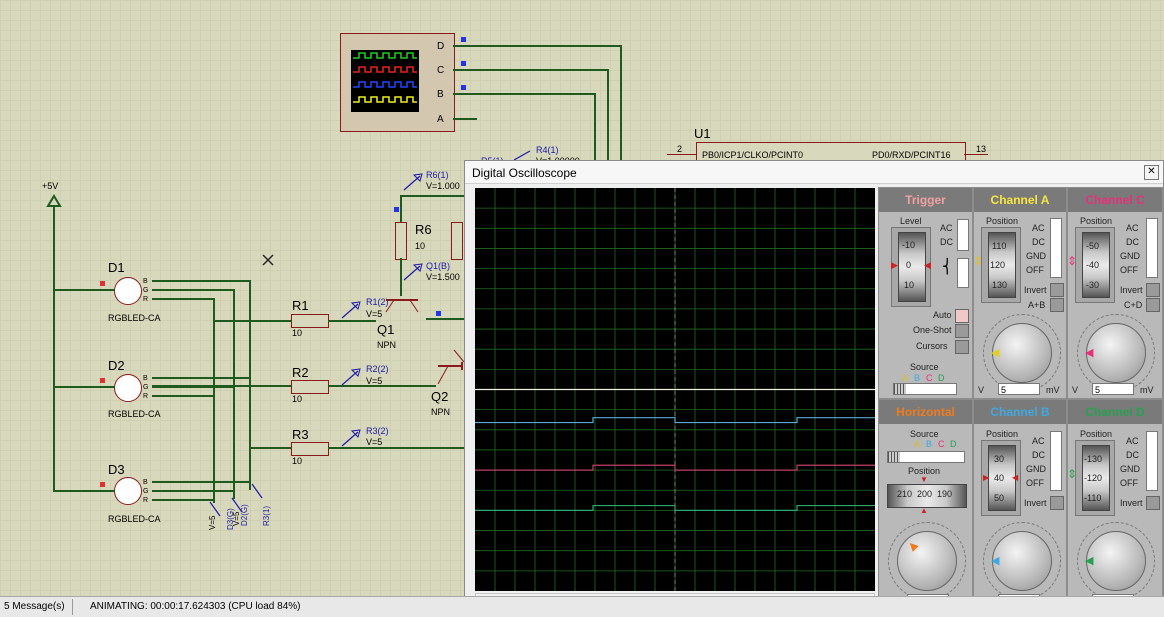 Image resolution: width=1164 pixels, height=617 pixels. Describe the element at coordinates (386, 329) in the screenshot. I see `transistor-ref-q1: Q1` at that location.